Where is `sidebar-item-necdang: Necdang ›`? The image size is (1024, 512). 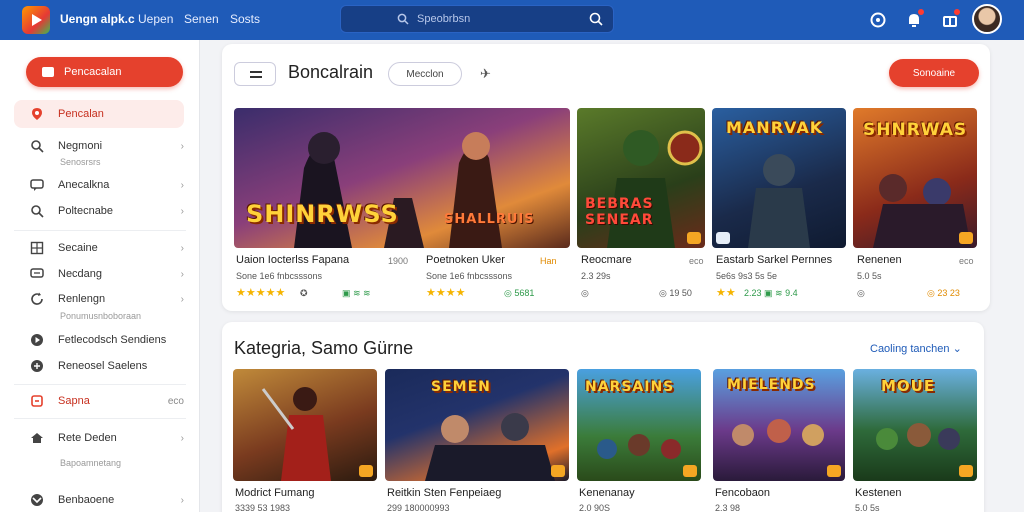
sidebar-item-necdang: Necdang › is located at coordinates (99, 274).